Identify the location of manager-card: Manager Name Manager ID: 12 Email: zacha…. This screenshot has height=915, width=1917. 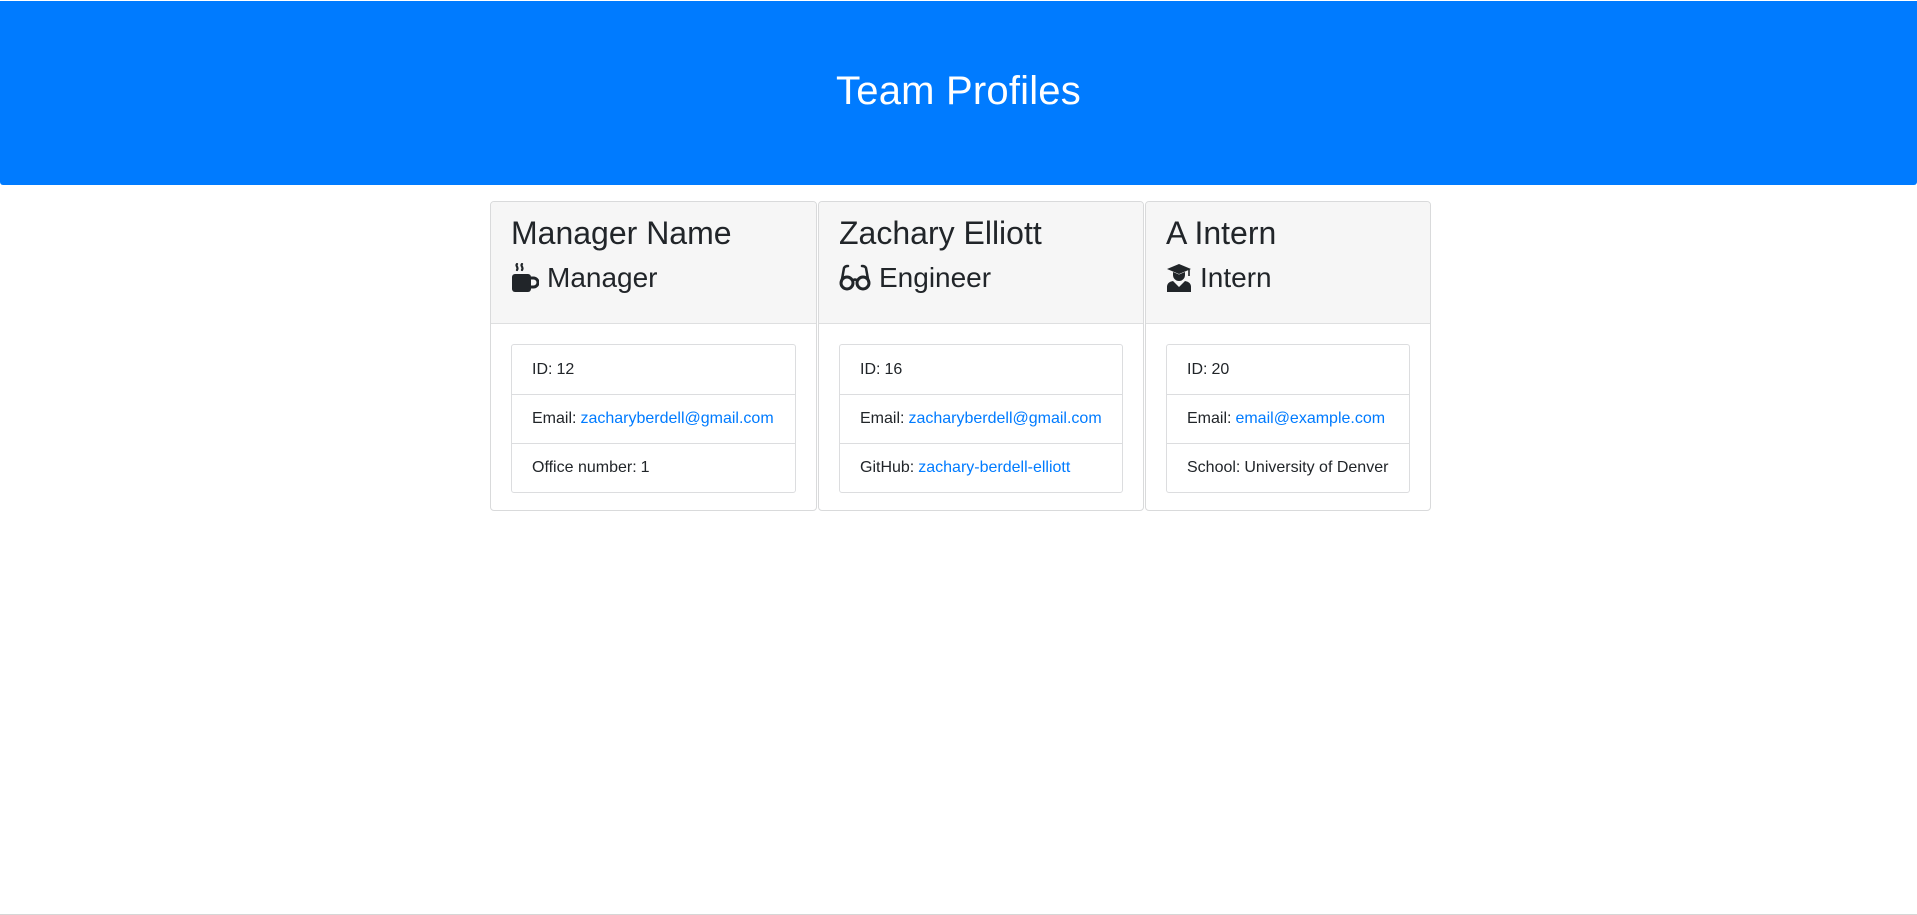
(653, 356).